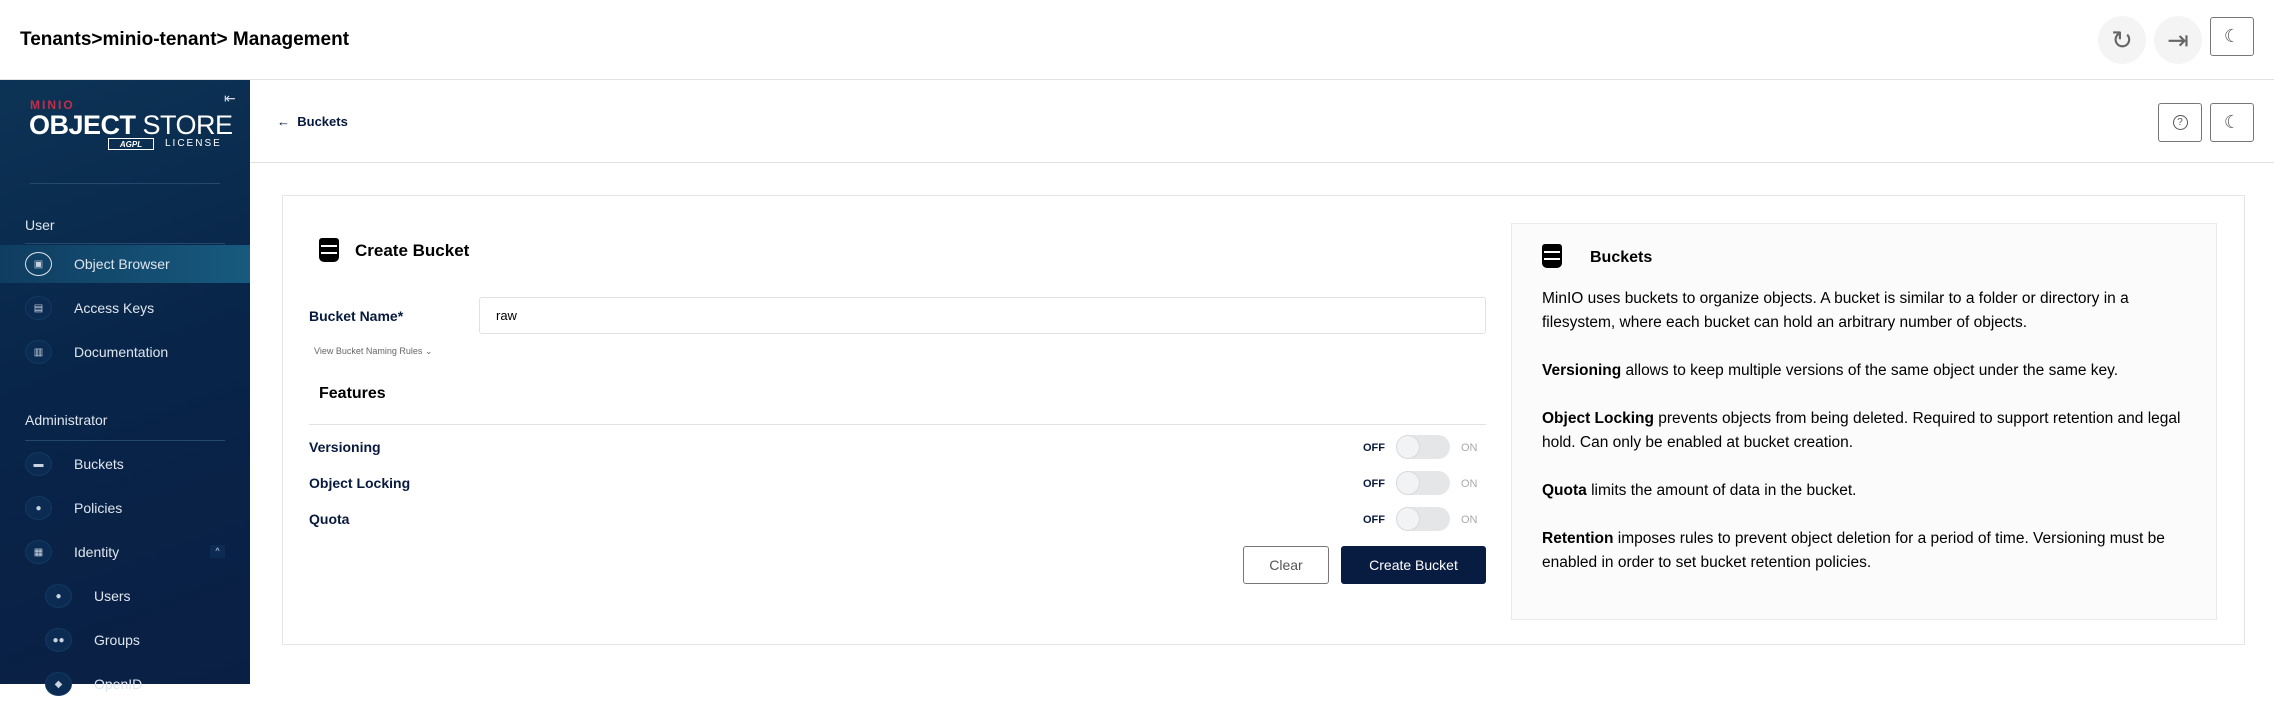  Describe the element at coordinates (1469, 484) in the screenshot. I see `object-locking-on-label: ON` at that location.